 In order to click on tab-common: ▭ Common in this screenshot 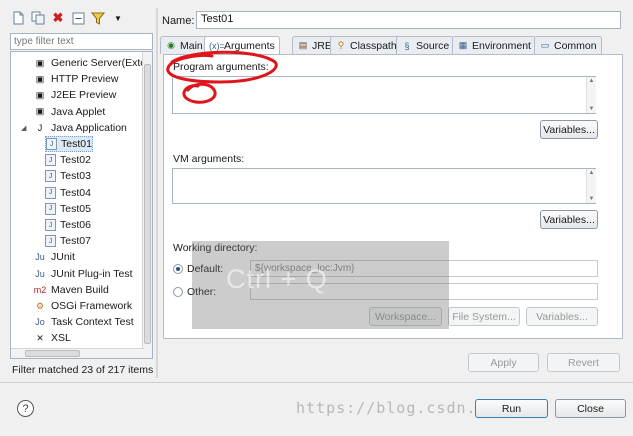, I will do `click(568, 45)`.